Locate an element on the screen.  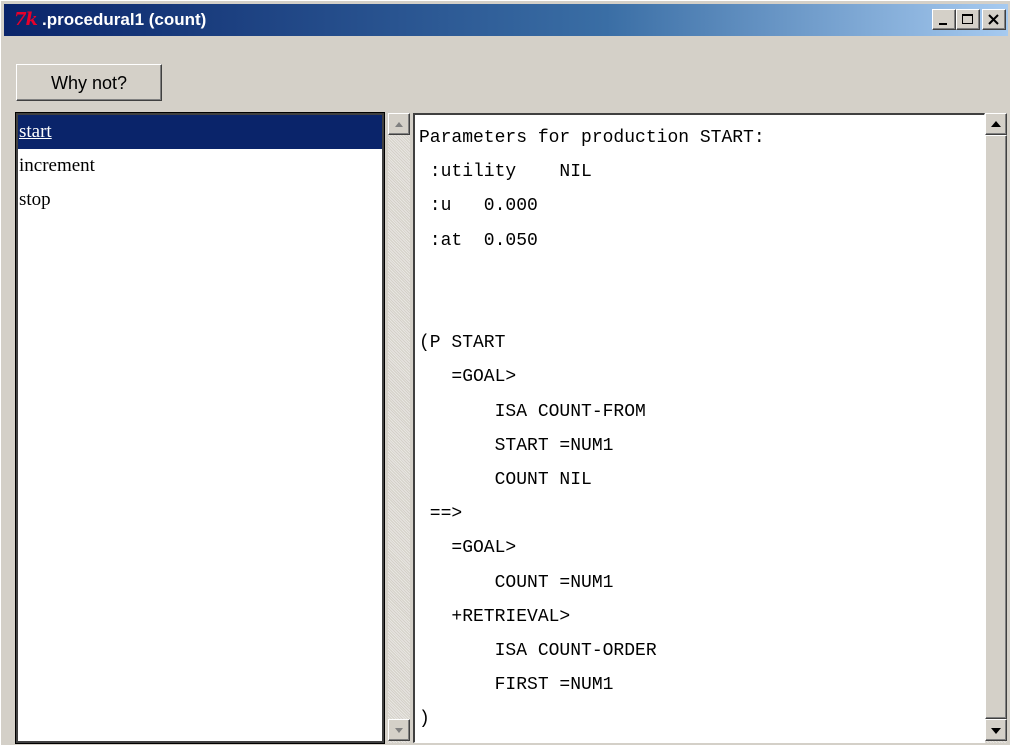
minimize-button is located at coordinates (944, 19).